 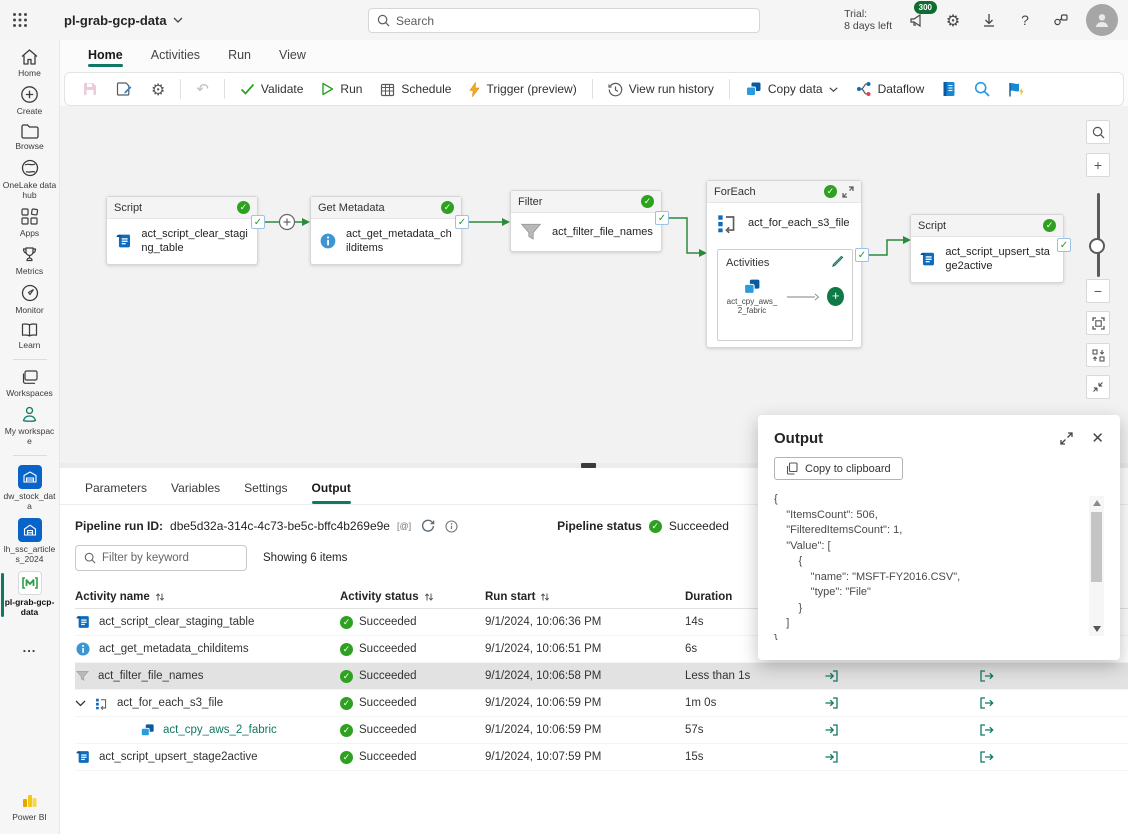 What do you see at coordinates (30, 222) in the screenshot?
I see `sidebar-item-apps: Apps` at bounding box center [30, 222].